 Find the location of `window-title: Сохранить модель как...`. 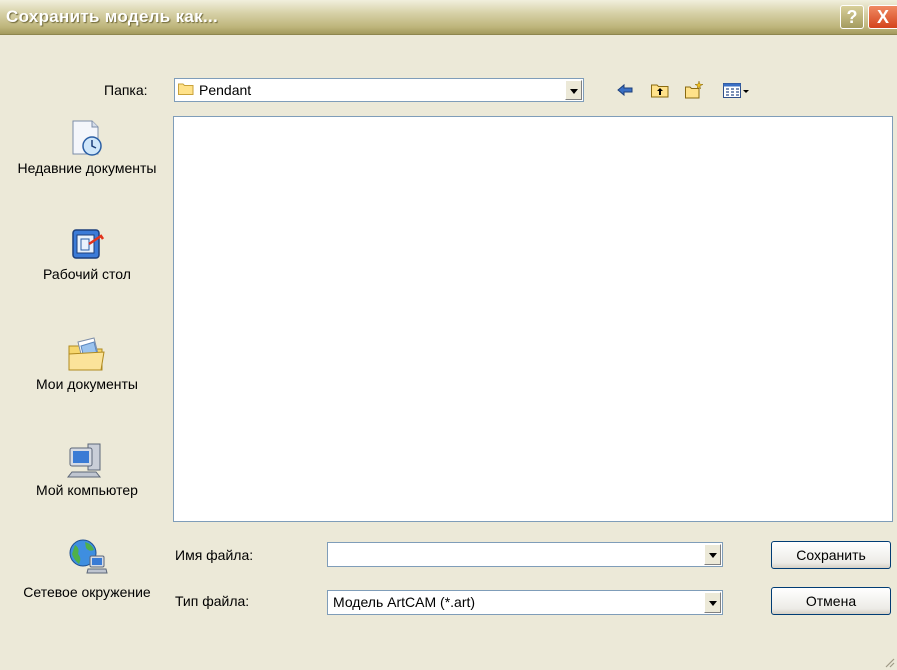

window-title: Сохранить модель как... is located at coordinates (112, 16).